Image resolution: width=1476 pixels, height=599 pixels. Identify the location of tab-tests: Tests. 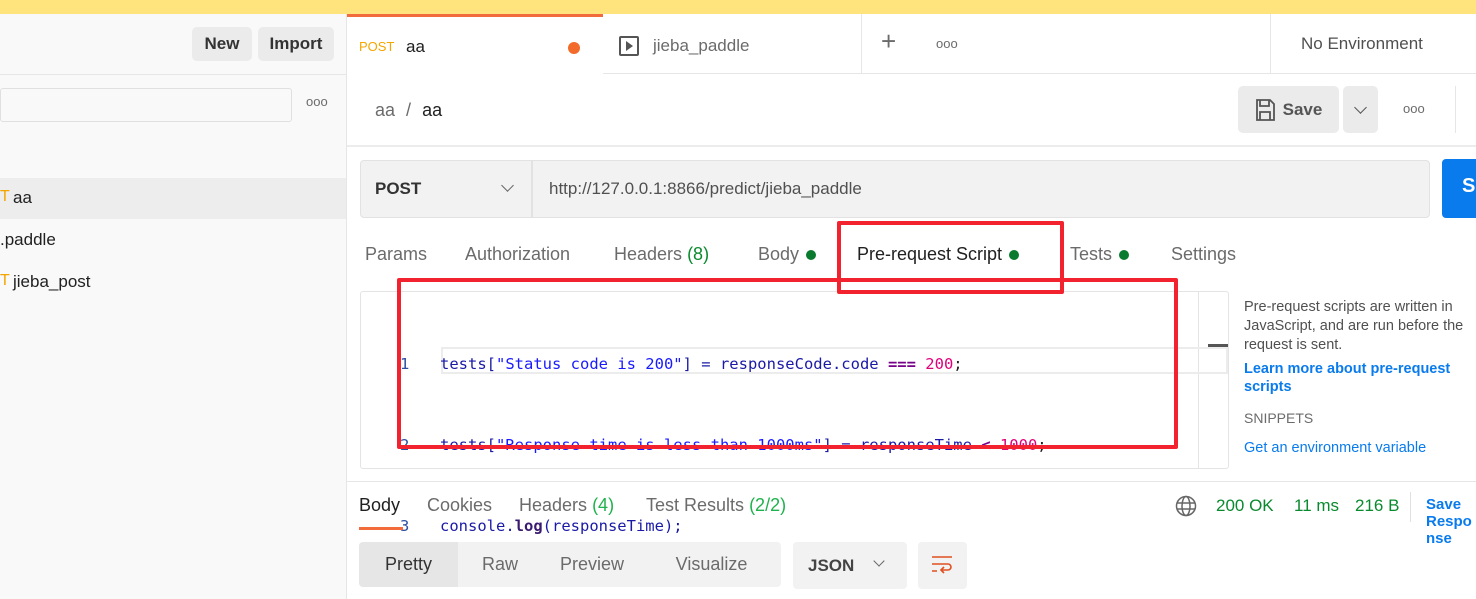
(1100, 254).